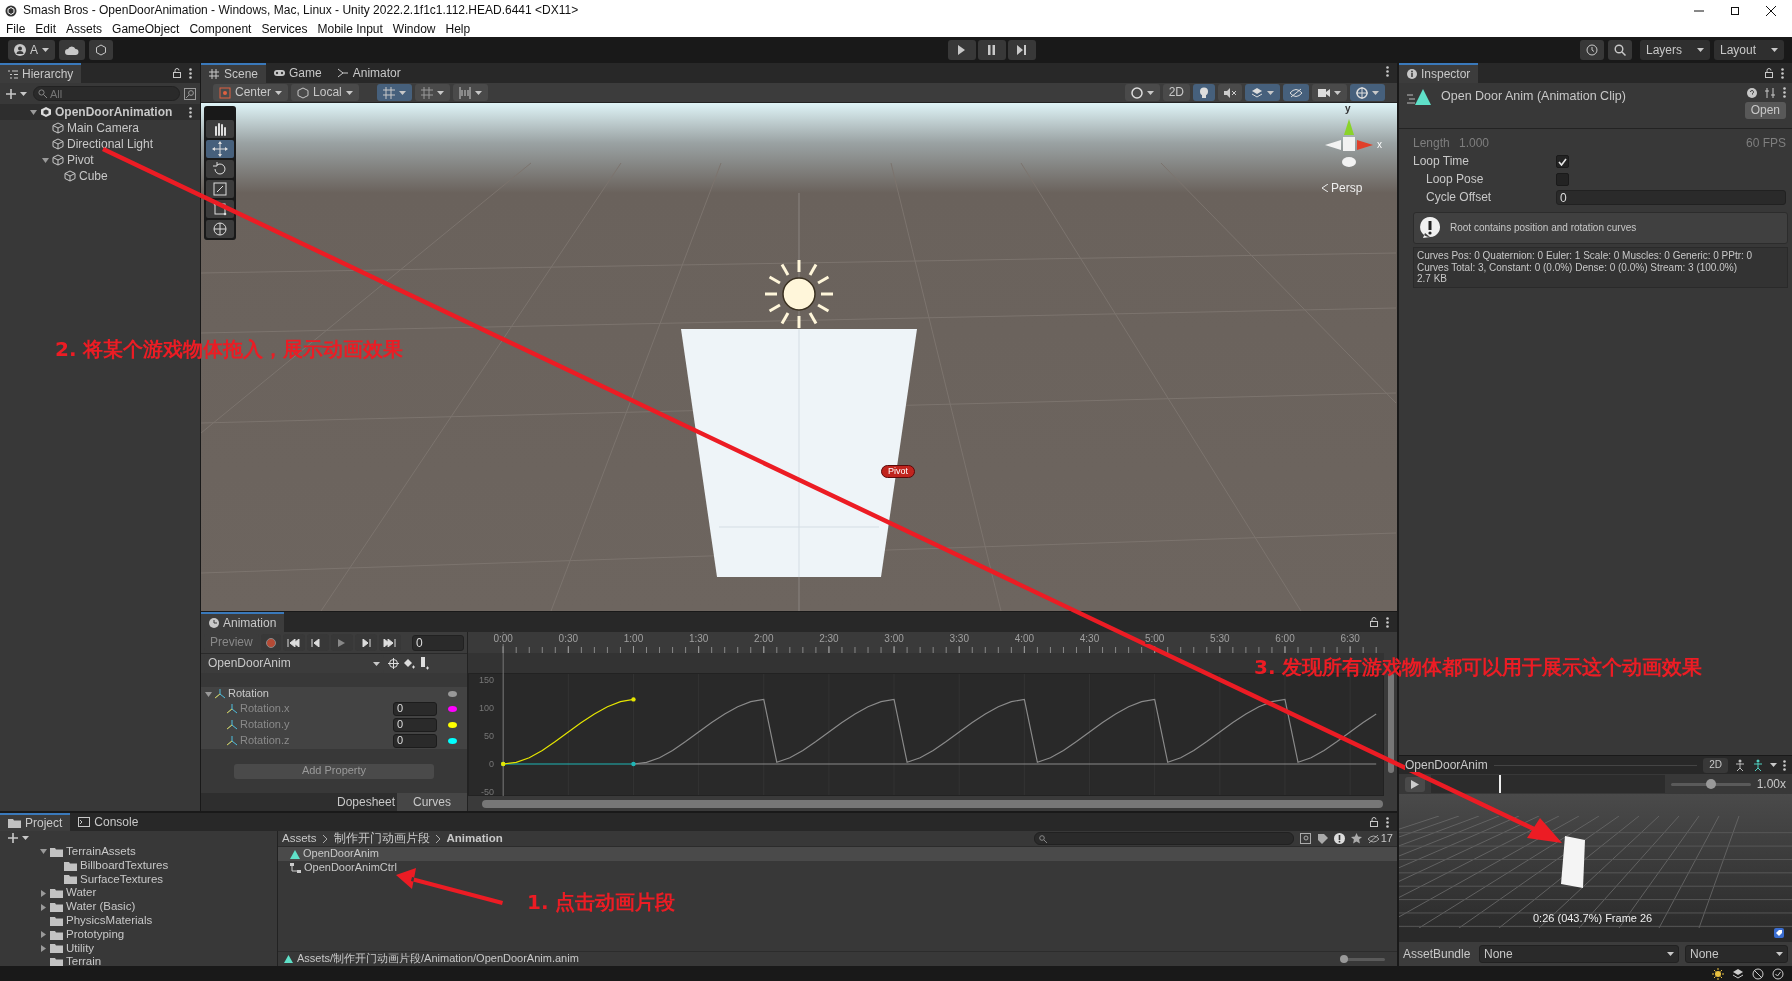 The width and height of the screenshot is (1792, 981). What do you see at coordinates (1433, 279) in the screenshot?
I see `stats-text: 2.7 KB` at bounding box center [1433, 279].